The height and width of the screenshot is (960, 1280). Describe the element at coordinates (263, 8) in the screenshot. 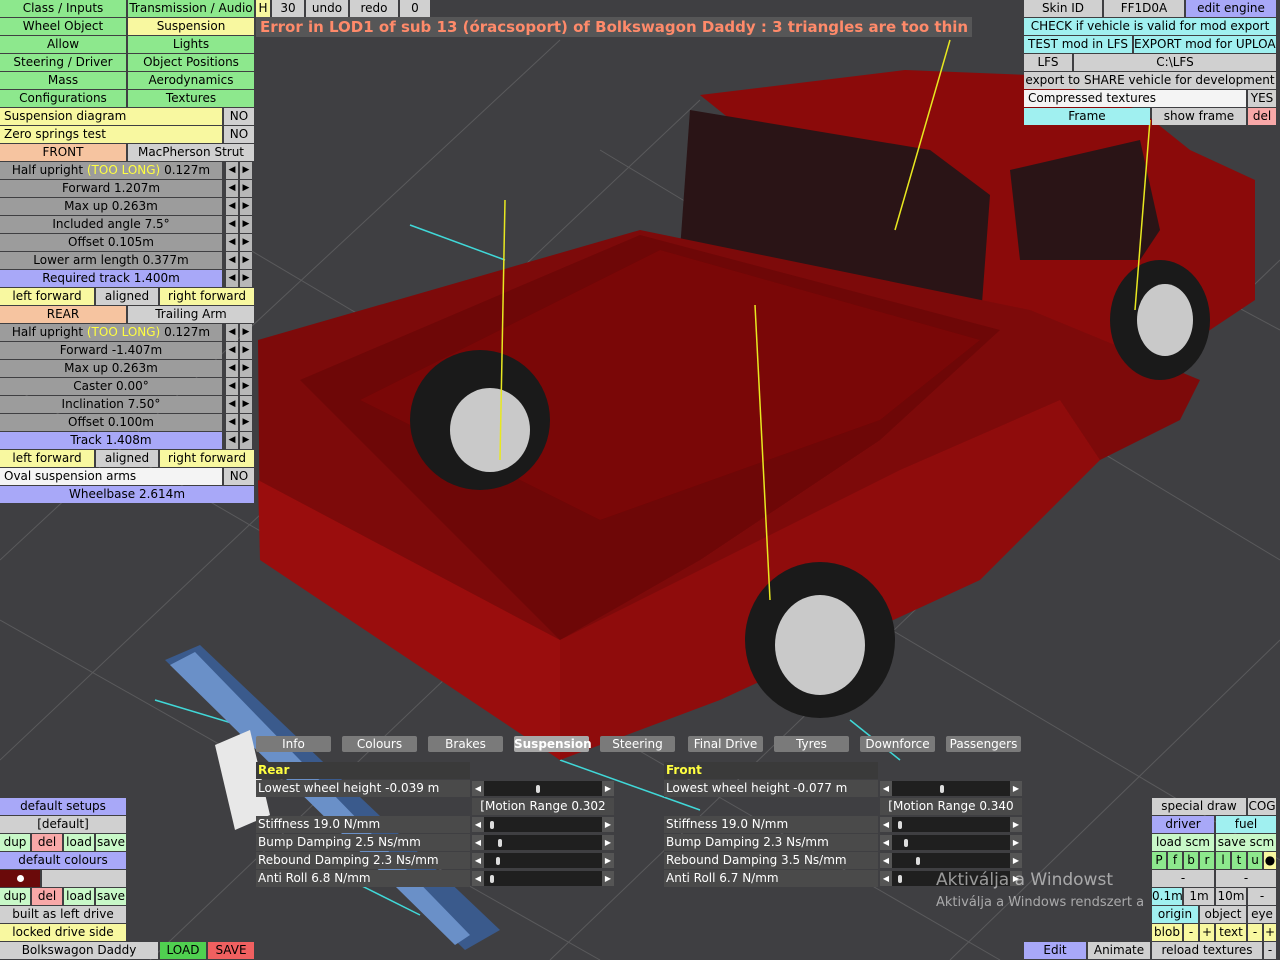

I see `h-button: H` at that location.